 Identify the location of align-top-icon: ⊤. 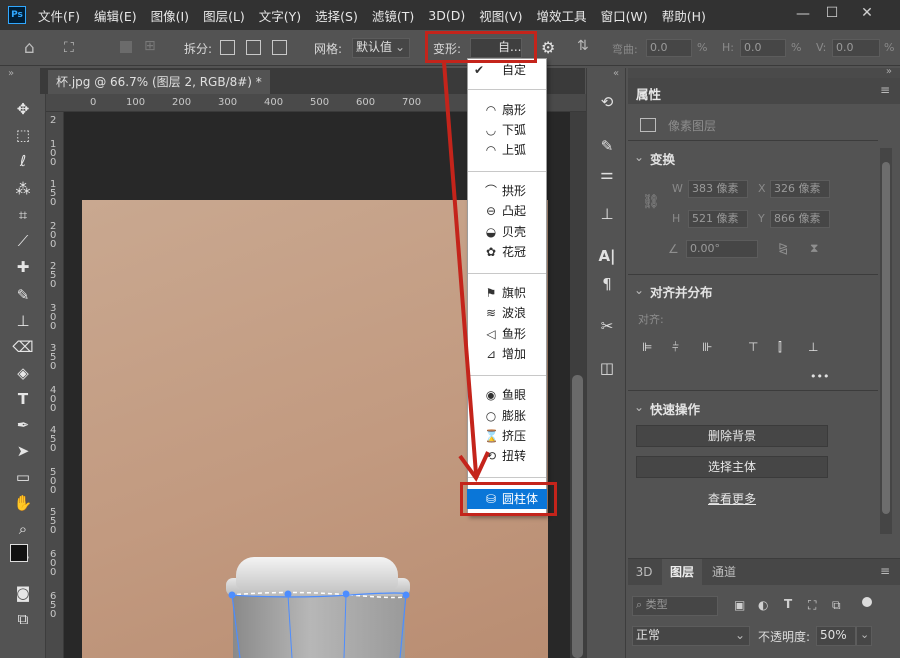
(753, 347).